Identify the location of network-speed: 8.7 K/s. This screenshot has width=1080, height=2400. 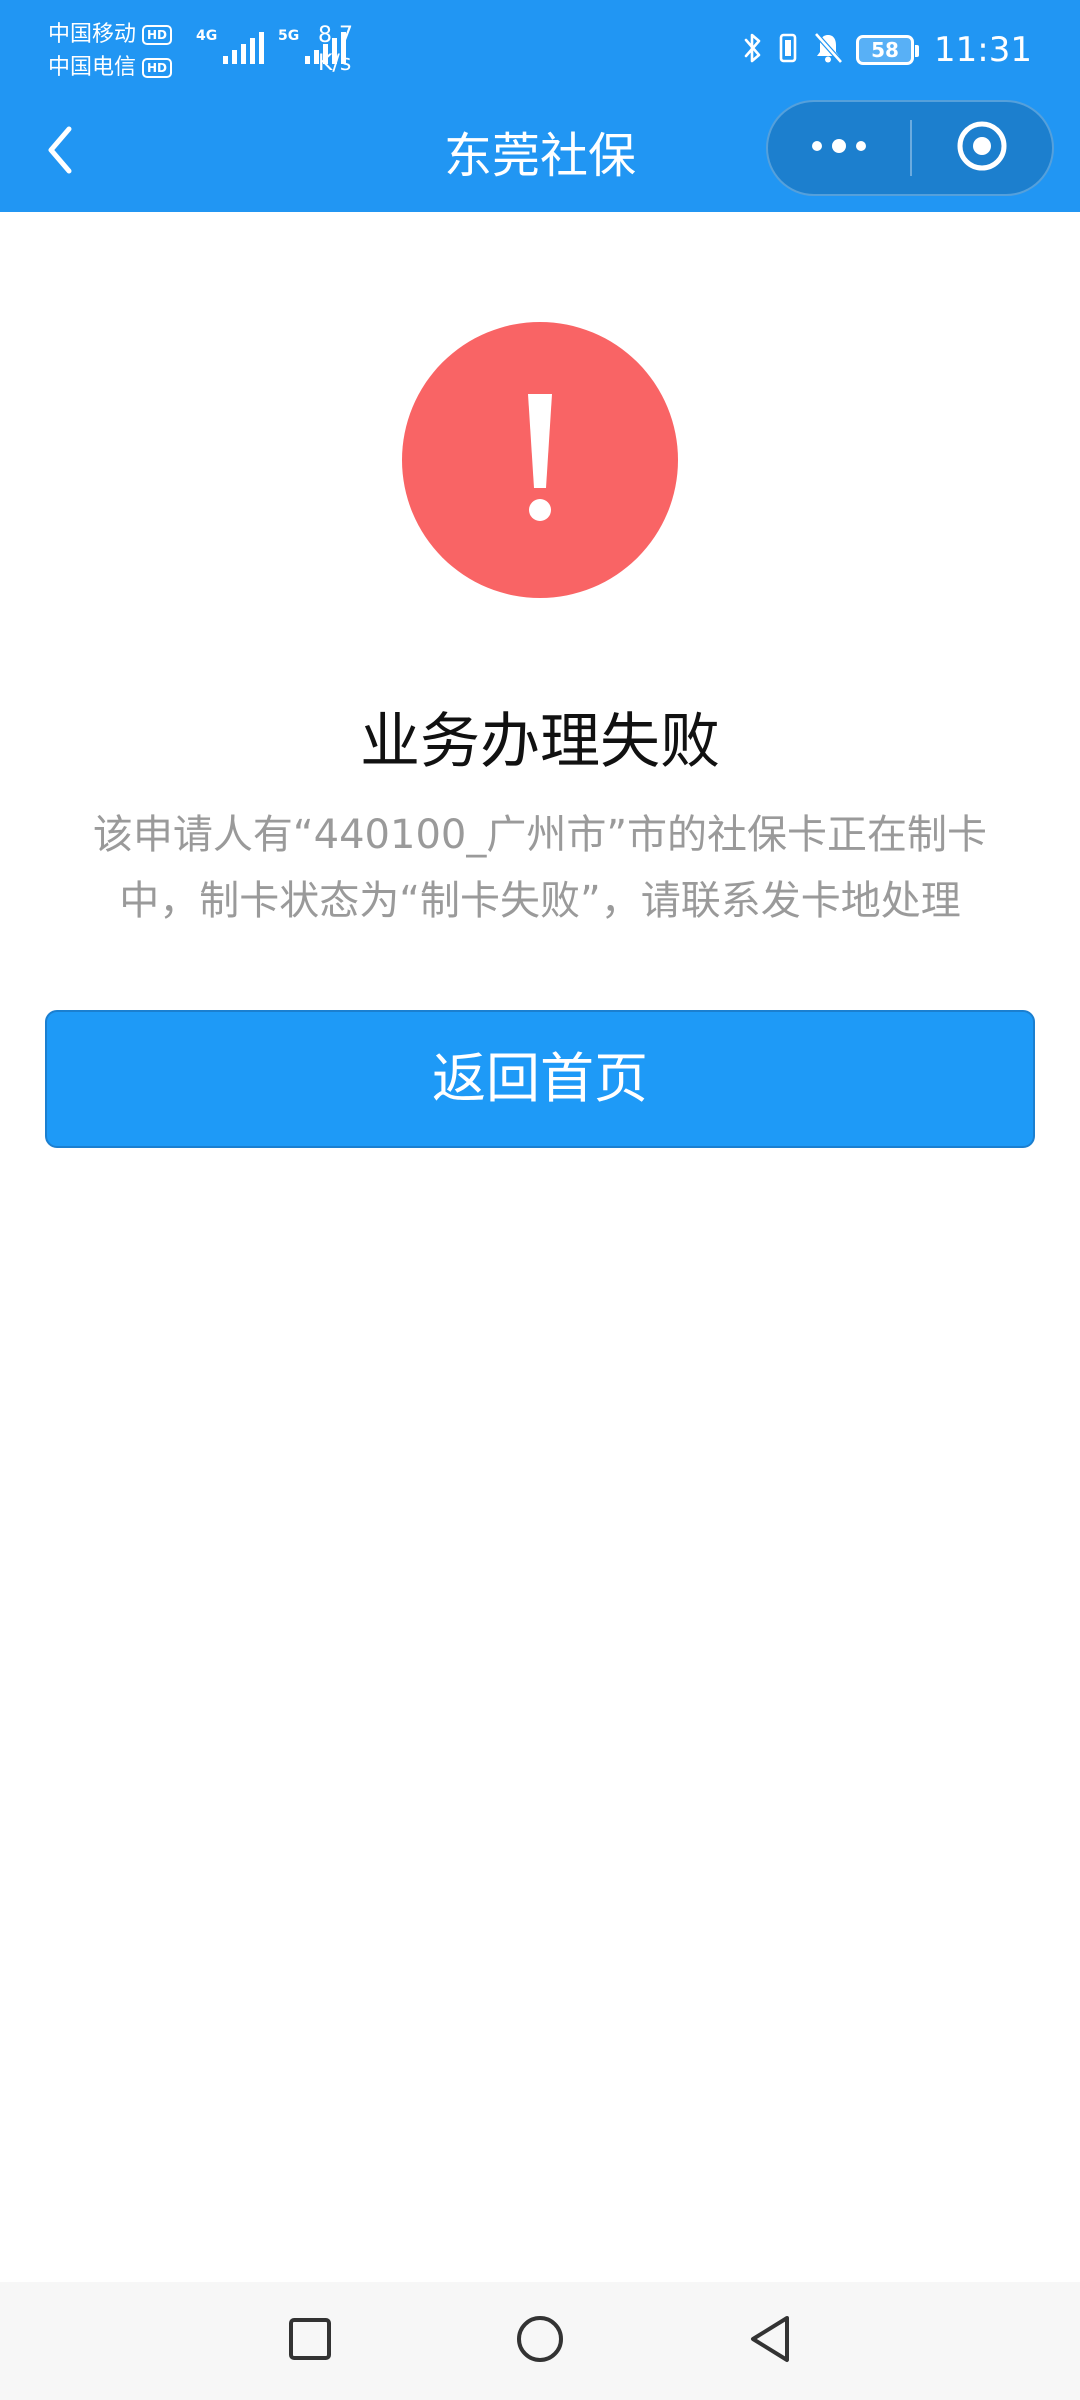
(335, 50).